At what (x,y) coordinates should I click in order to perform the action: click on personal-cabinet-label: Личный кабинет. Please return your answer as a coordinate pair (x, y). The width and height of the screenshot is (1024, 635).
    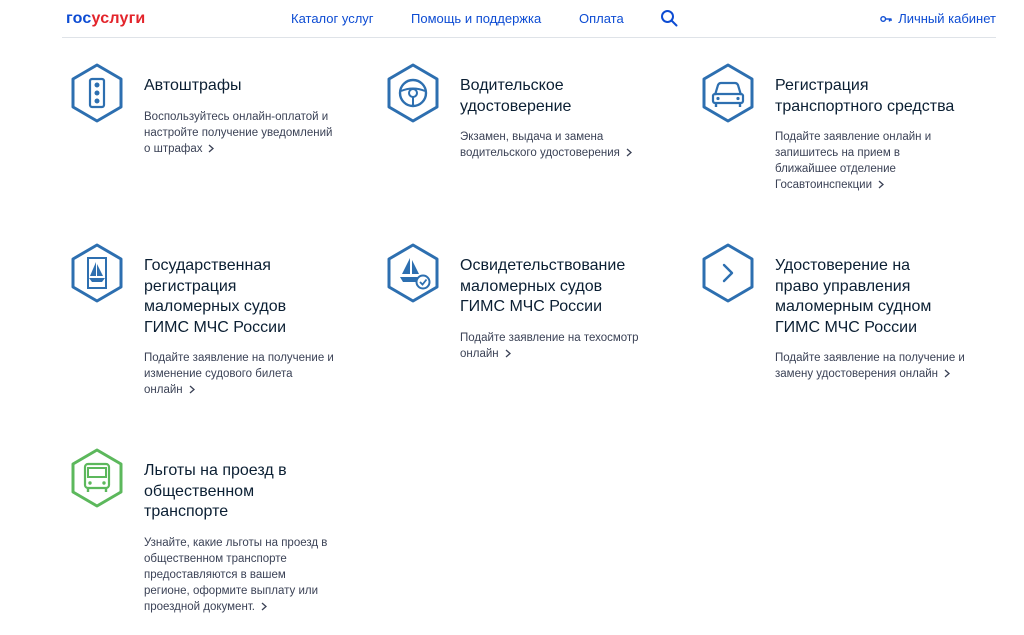
    Looking at the image, I should click on (947, 18).